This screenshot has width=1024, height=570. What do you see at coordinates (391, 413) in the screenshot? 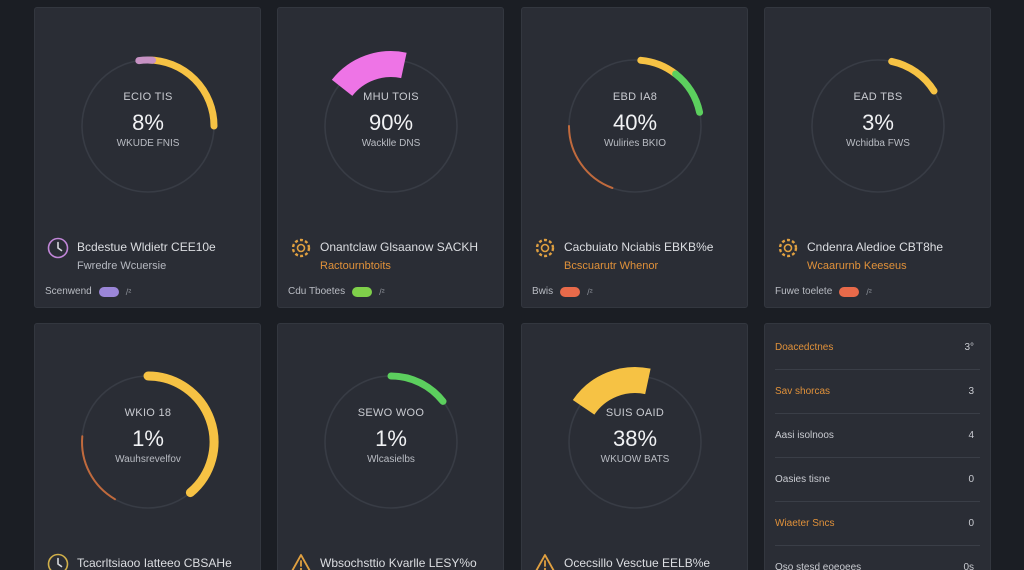
I see `gauge-top-label: SEWO WOO` at bounding box center [391, 413].